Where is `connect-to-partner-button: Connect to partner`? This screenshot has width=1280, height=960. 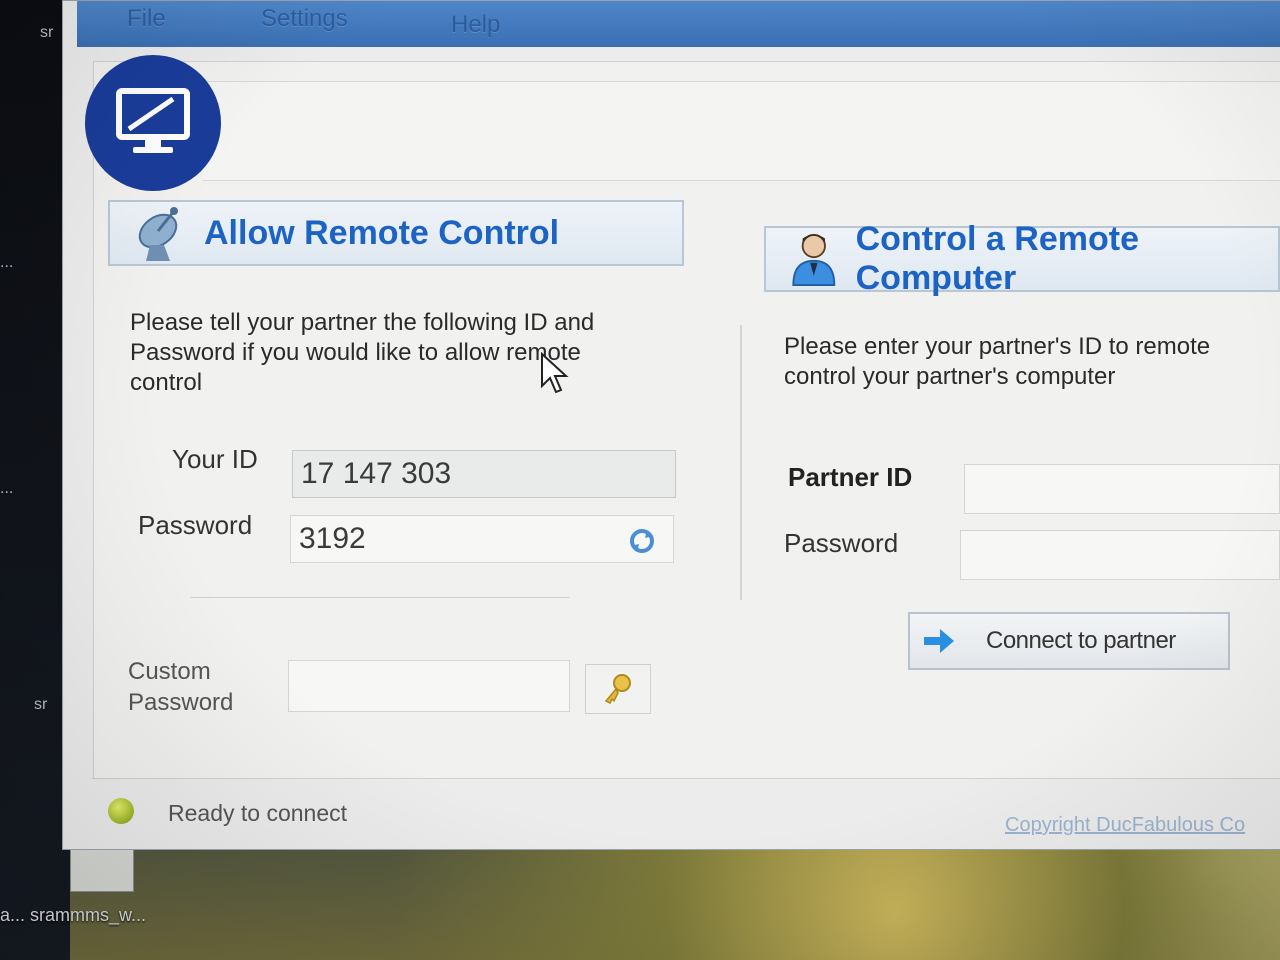 connect-to-partner-button: Connect to partner is located at coordinates (1069, 641).